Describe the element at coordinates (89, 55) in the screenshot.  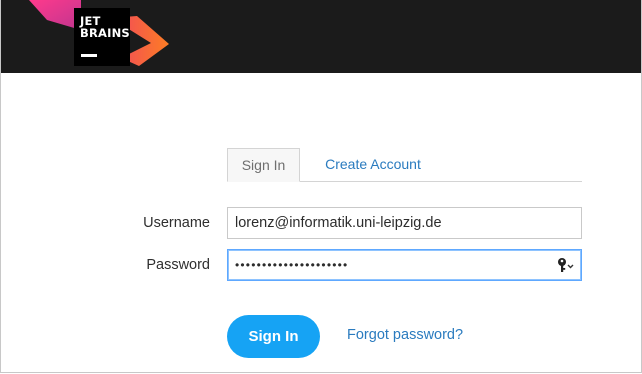
I see `logo-underline` at that location.